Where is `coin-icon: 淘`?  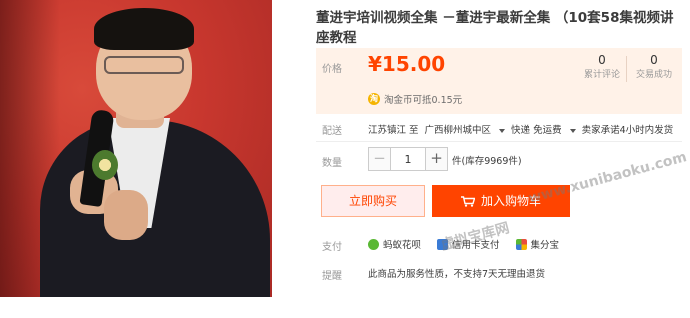 coin-icon: 淘 is located at coordinates (374, 99).